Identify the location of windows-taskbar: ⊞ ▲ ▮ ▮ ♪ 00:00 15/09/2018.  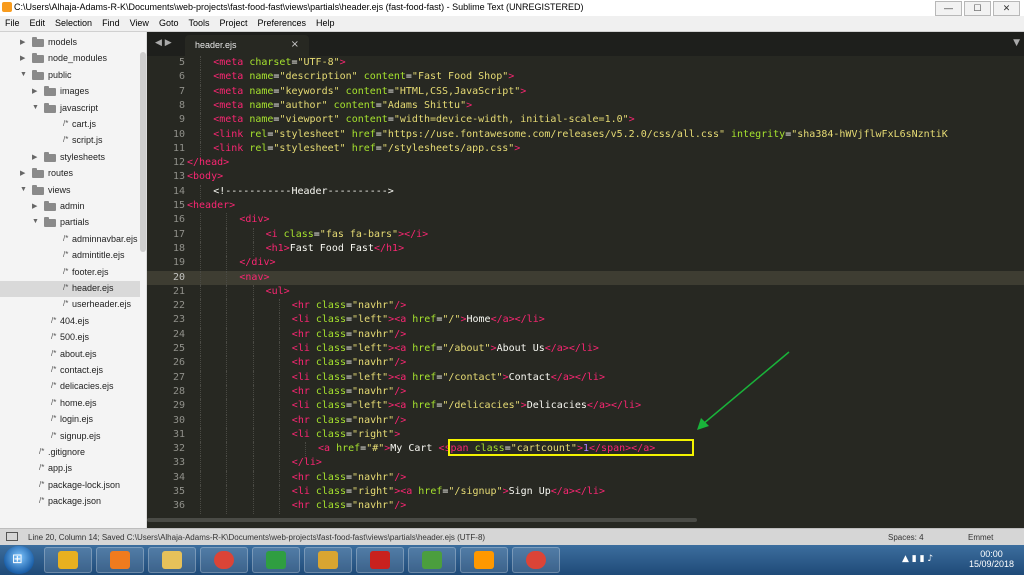
(512, 560).